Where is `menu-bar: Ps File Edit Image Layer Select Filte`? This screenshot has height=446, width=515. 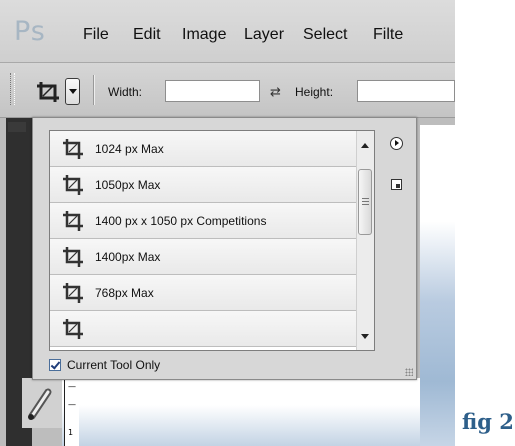 menu-bar: Ps File Edit Image Layer Select Filte is located at coordinates (227, 31).